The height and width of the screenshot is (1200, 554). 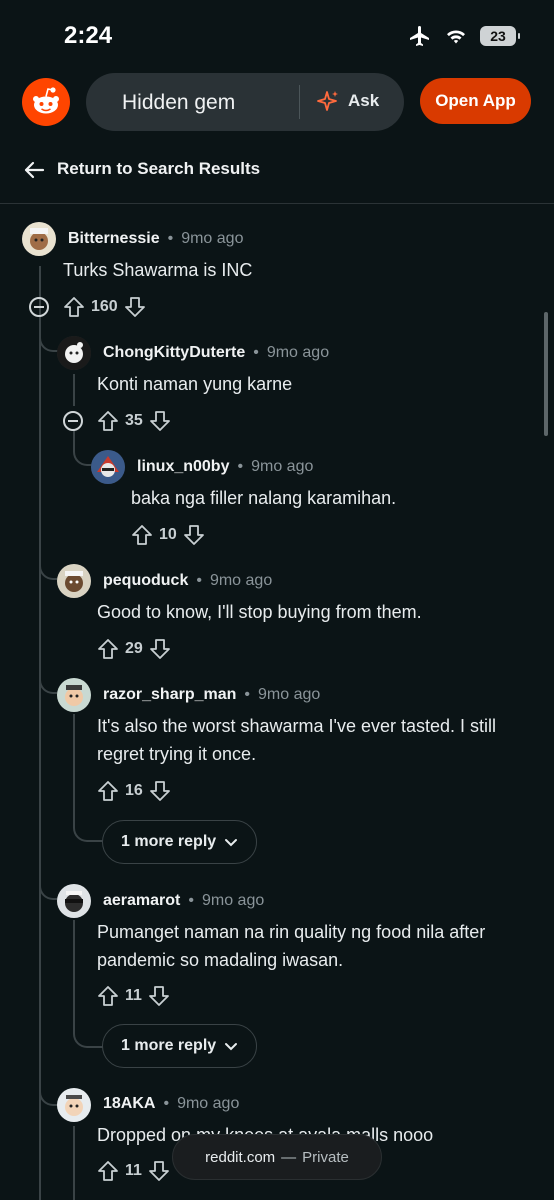 What do you see at coordinates (240, 1157) in the screenshot?
I see `url-domain: reddit.com` at bounding box center [240, 1157].